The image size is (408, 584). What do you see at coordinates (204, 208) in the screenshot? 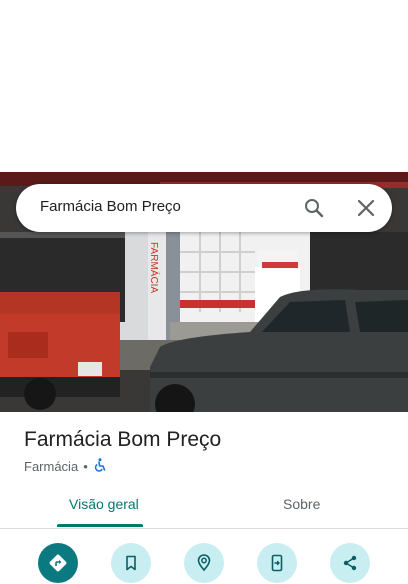
I see `search-bar: Farmácia Bom Preço` at bounding box center [204, 208].